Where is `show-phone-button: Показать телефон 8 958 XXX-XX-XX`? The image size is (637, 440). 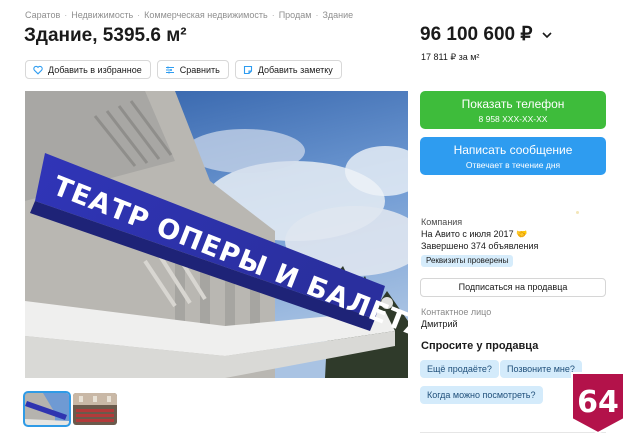
show-phone-button: Показать телефон 8 958 XXX-XX-XX is located at coordinates (513, 110).